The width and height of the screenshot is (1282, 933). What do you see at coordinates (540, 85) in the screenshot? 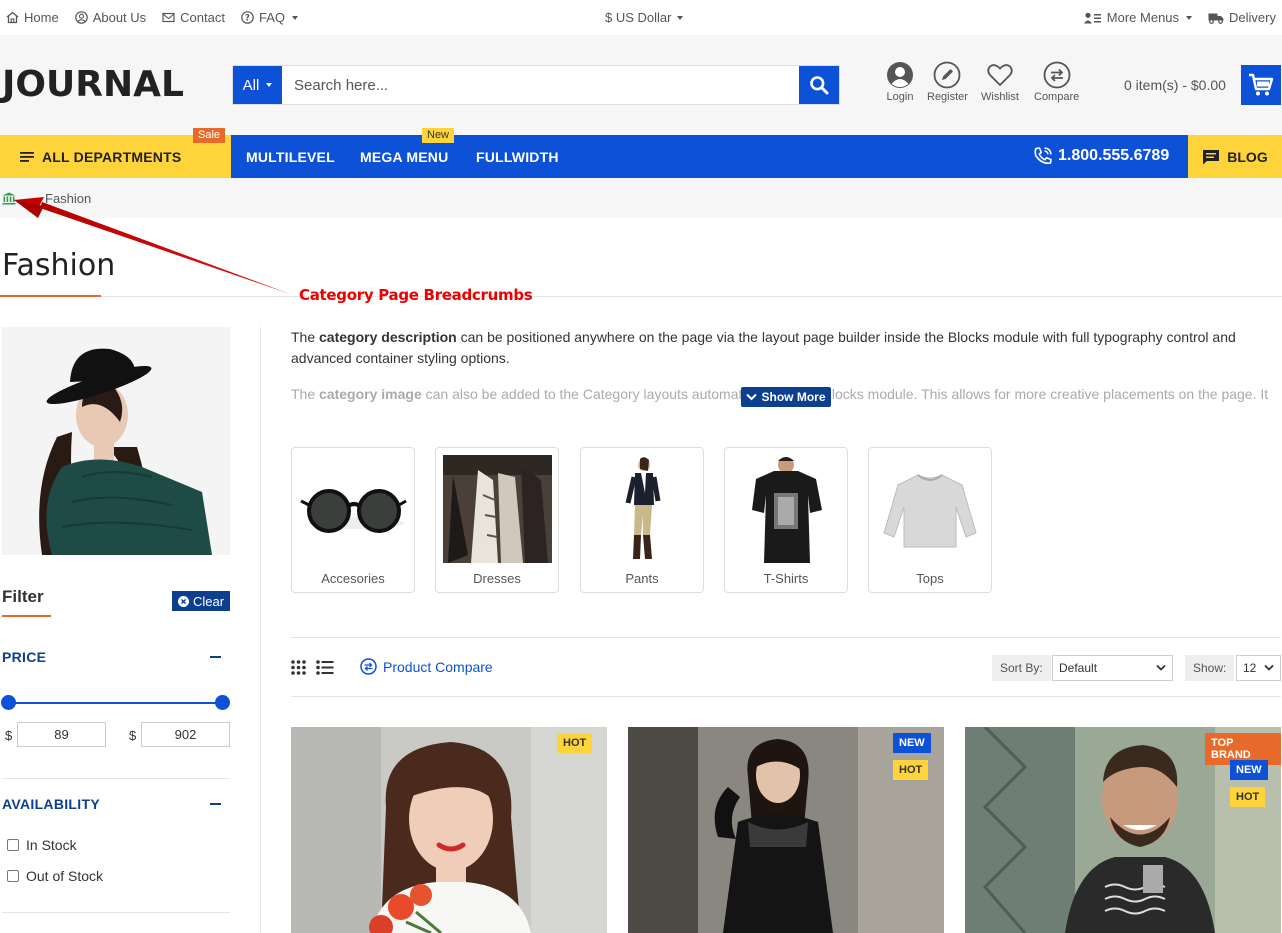
I see `search-input` at bounding box center [540, 85].